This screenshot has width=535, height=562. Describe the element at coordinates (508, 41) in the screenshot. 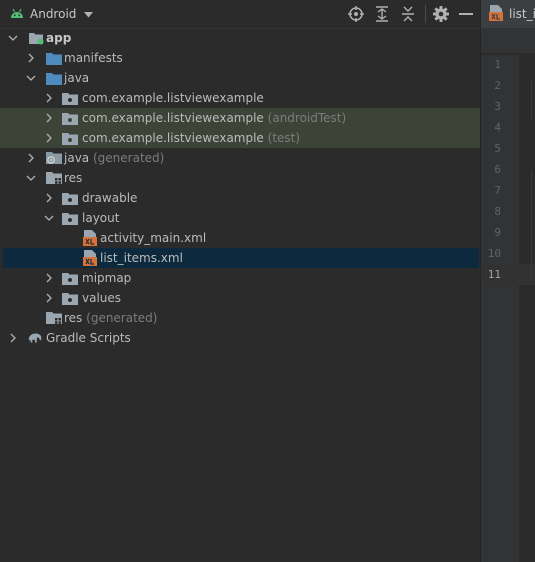

I see `editor-breadcrumb-bar` at that location.